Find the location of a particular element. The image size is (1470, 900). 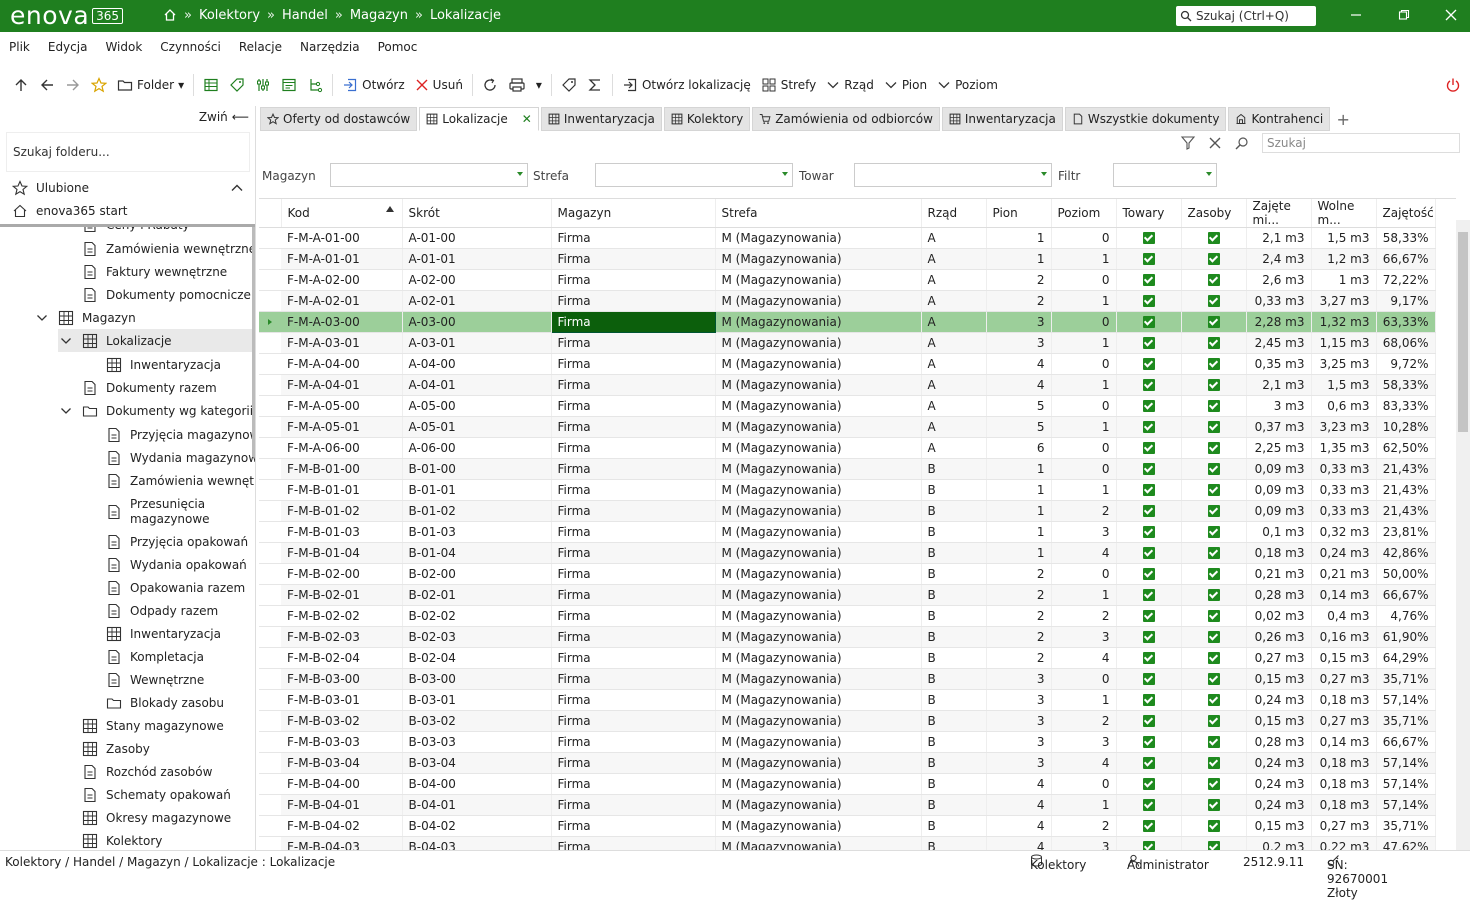

tag-button is located at coordinates (237, 85).